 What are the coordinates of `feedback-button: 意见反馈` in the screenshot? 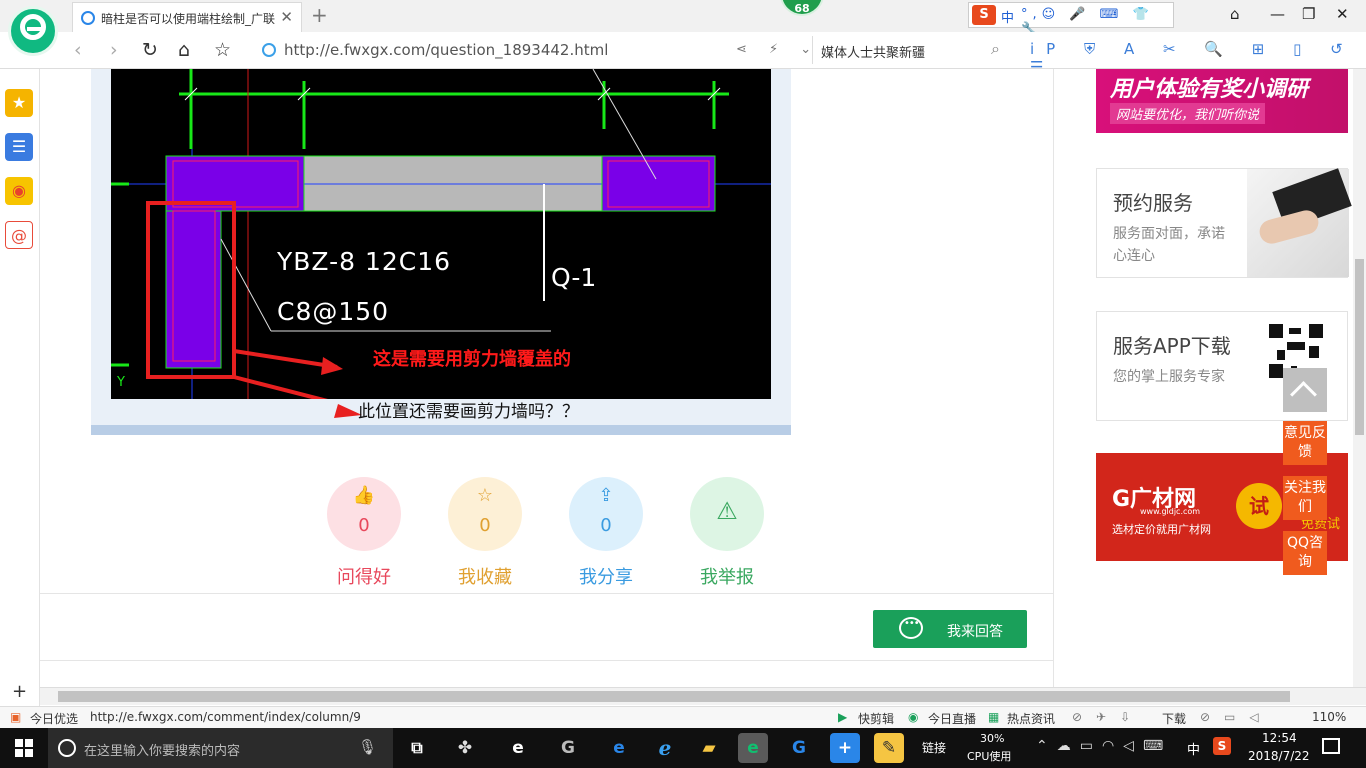 It's located at (1305, 443).